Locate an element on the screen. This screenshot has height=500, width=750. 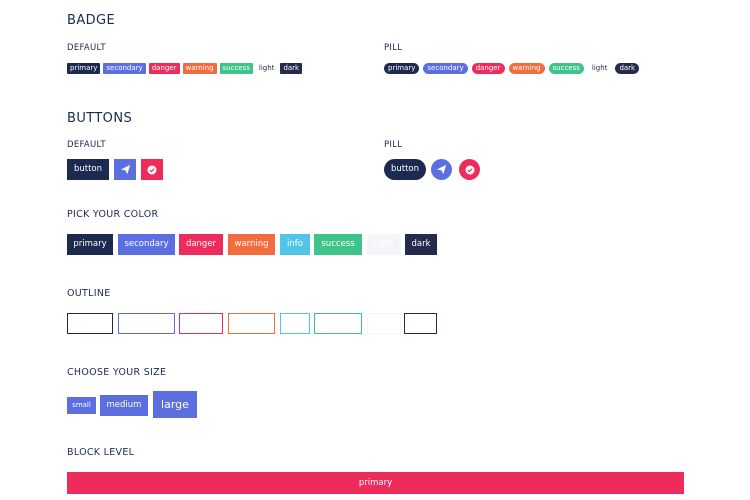
badge-section-title: BADGE is located at coordinates (91, 20).